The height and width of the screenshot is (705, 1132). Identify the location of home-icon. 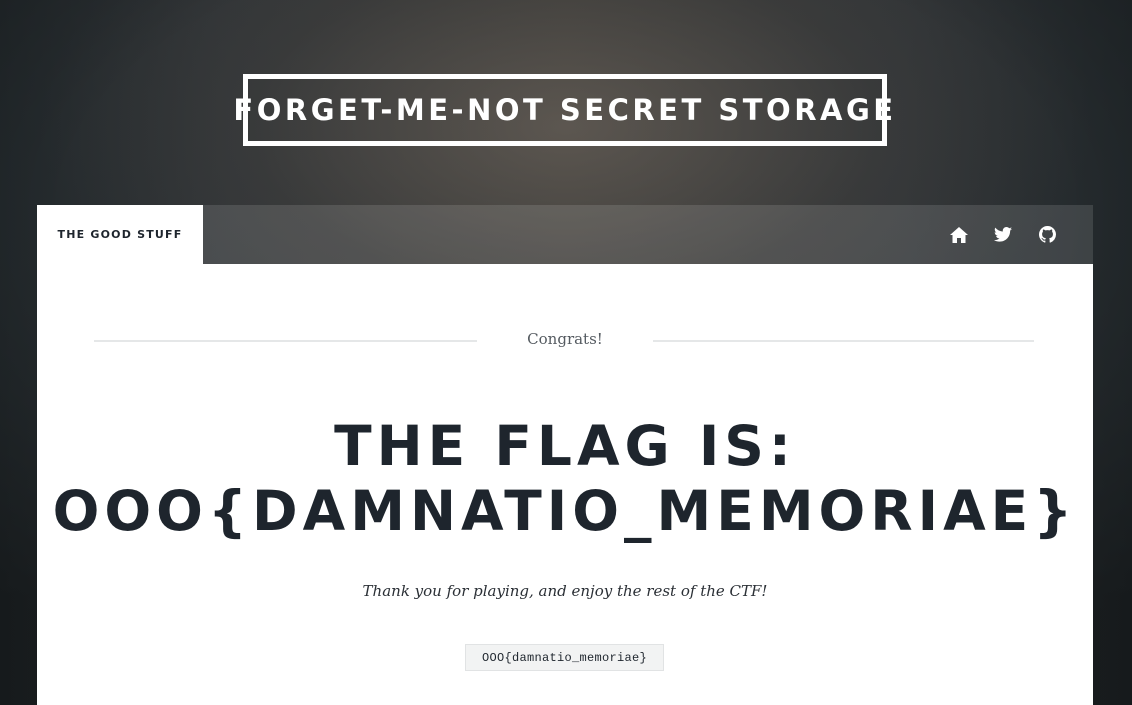
(959, 235).